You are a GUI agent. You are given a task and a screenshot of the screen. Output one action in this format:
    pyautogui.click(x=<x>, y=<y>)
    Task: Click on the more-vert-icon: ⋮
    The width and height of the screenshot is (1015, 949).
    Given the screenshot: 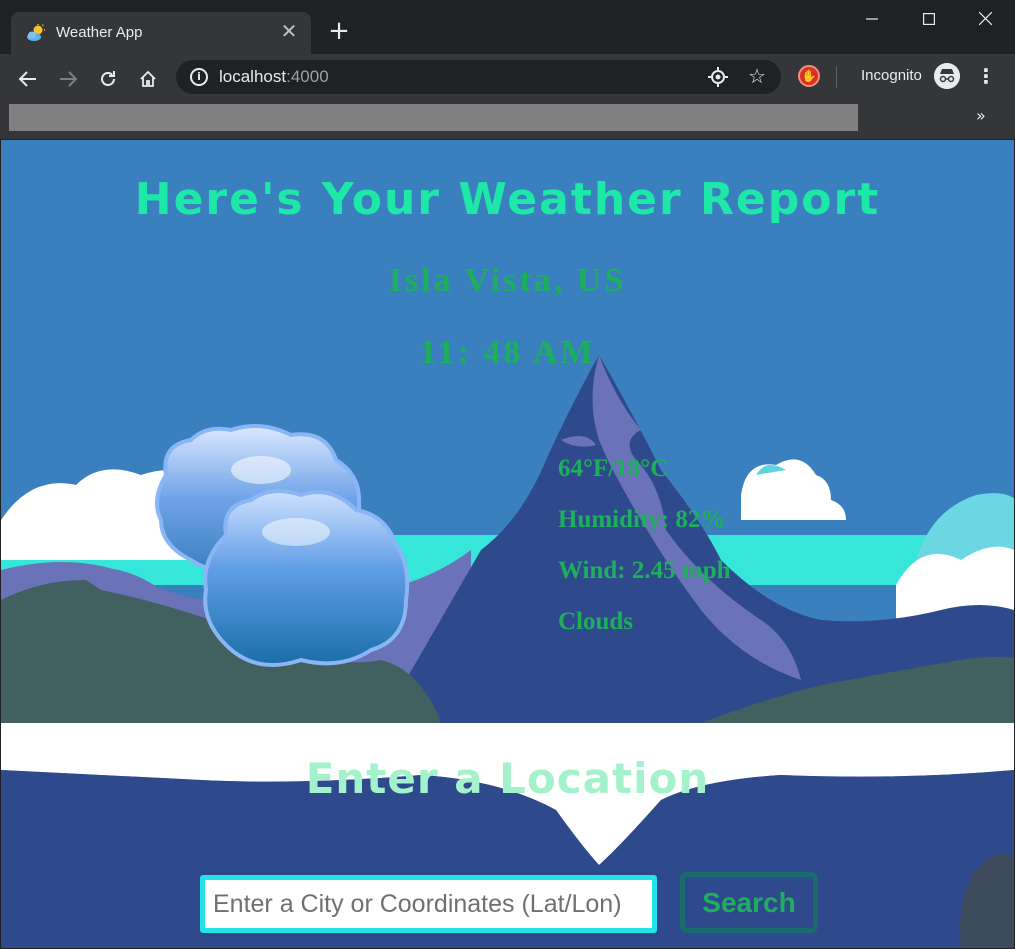 What is the action you would take?
    pyautogui.click(x=986, y=76)
    